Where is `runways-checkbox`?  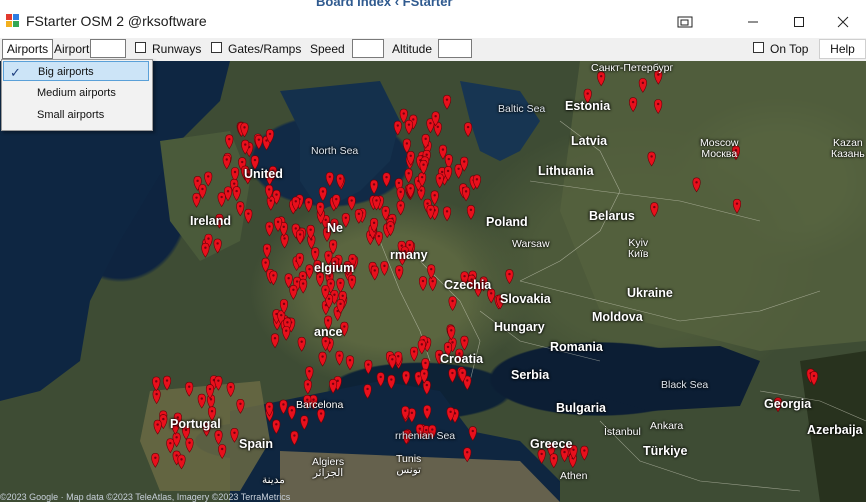 runways-checkbox is located at coordinates (140, 47).